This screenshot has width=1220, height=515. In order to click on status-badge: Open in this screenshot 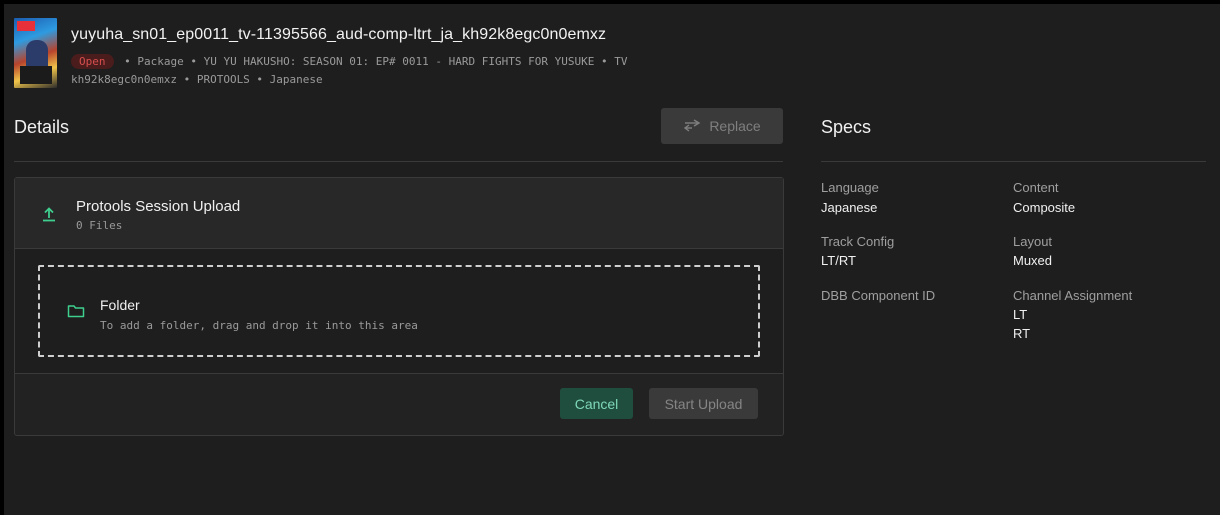, I will do `click(92, 61)`.